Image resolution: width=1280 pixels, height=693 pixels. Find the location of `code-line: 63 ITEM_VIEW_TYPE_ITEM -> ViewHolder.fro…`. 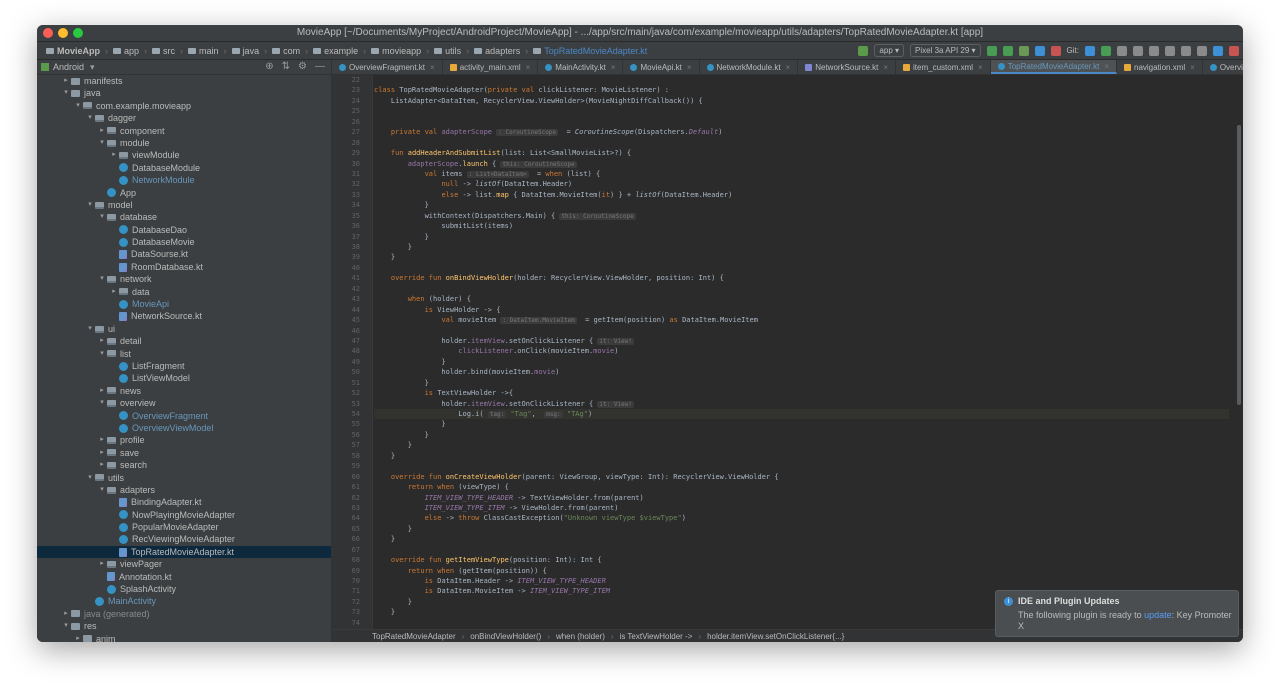

code-line: 63 ITEM_VIEW_TYPE_ITEM -> ViewHolder.fro… is located at coordinates (790, 508).